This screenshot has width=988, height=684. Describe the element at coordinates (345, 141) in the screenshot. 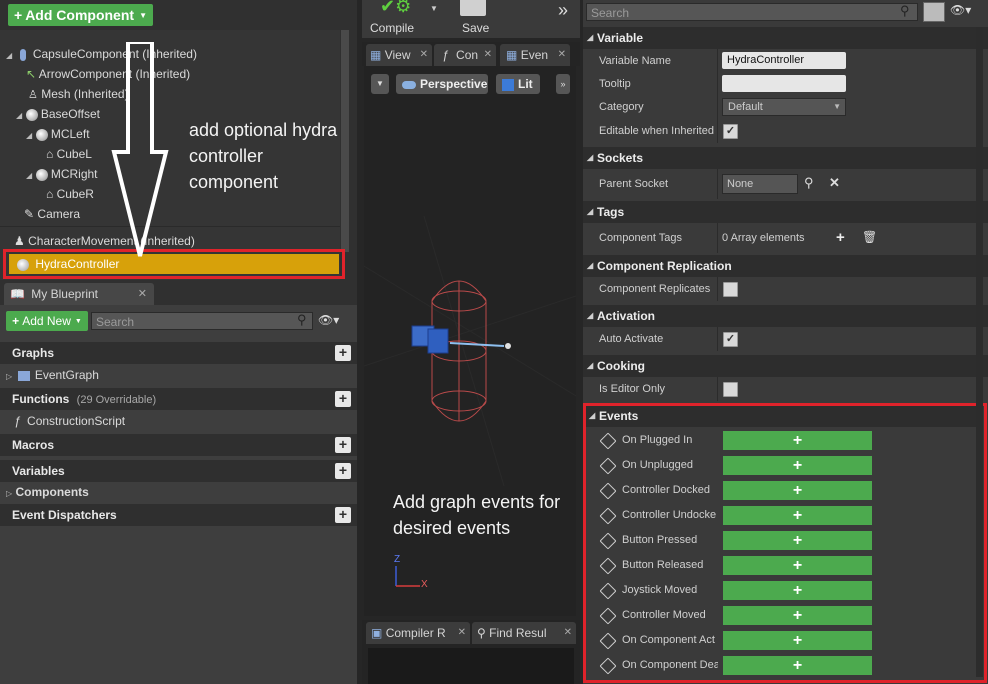

I see `tree-scrollbar` at that location.